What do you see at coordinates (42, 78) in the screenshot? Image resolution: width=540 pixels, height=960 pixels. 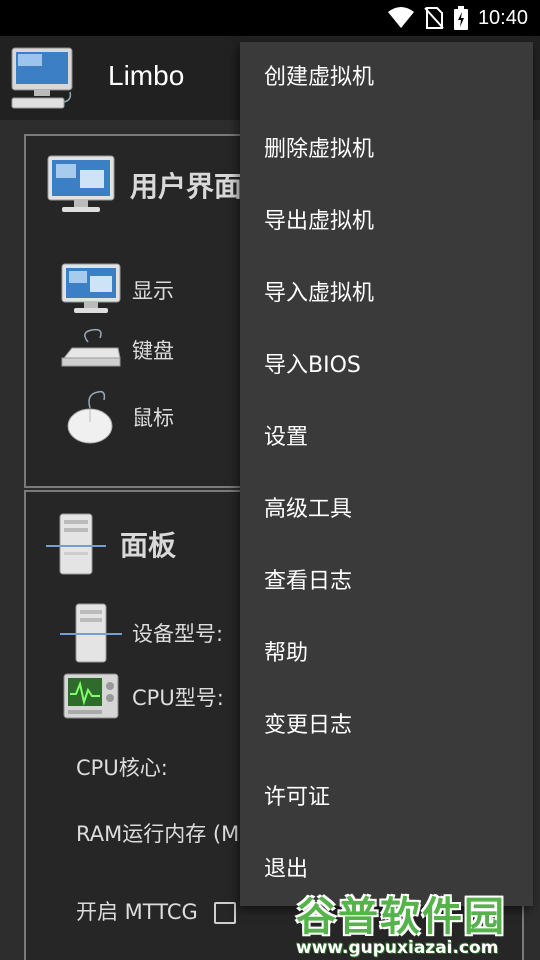 I see `computer-icon` at bounding box center [42, 78].